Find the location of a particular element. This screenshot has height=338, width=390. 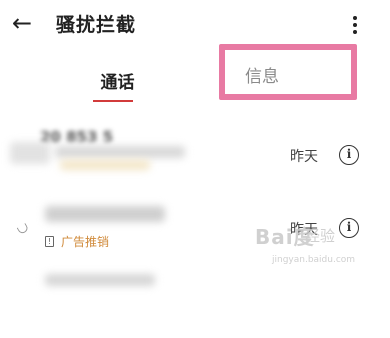

info-icon: i is located at coordinates (349, 155).